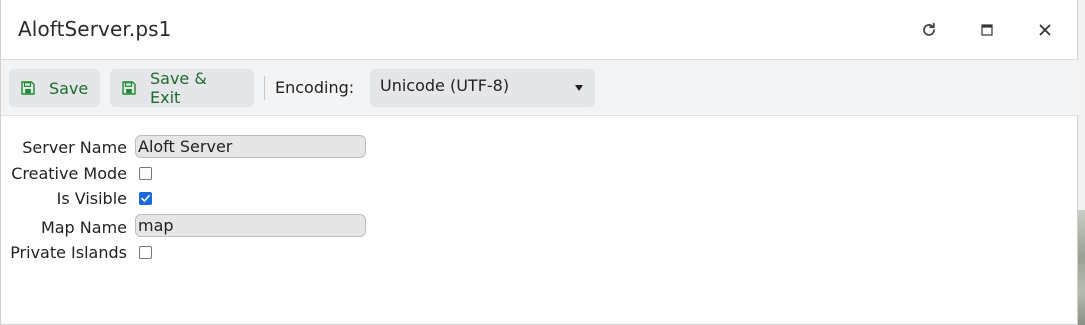 This screenshot has height=325, width=1085. Describe the element at coordinates (145, 173) in the screenshot. I see `creative-mode-checkbox` at that location.